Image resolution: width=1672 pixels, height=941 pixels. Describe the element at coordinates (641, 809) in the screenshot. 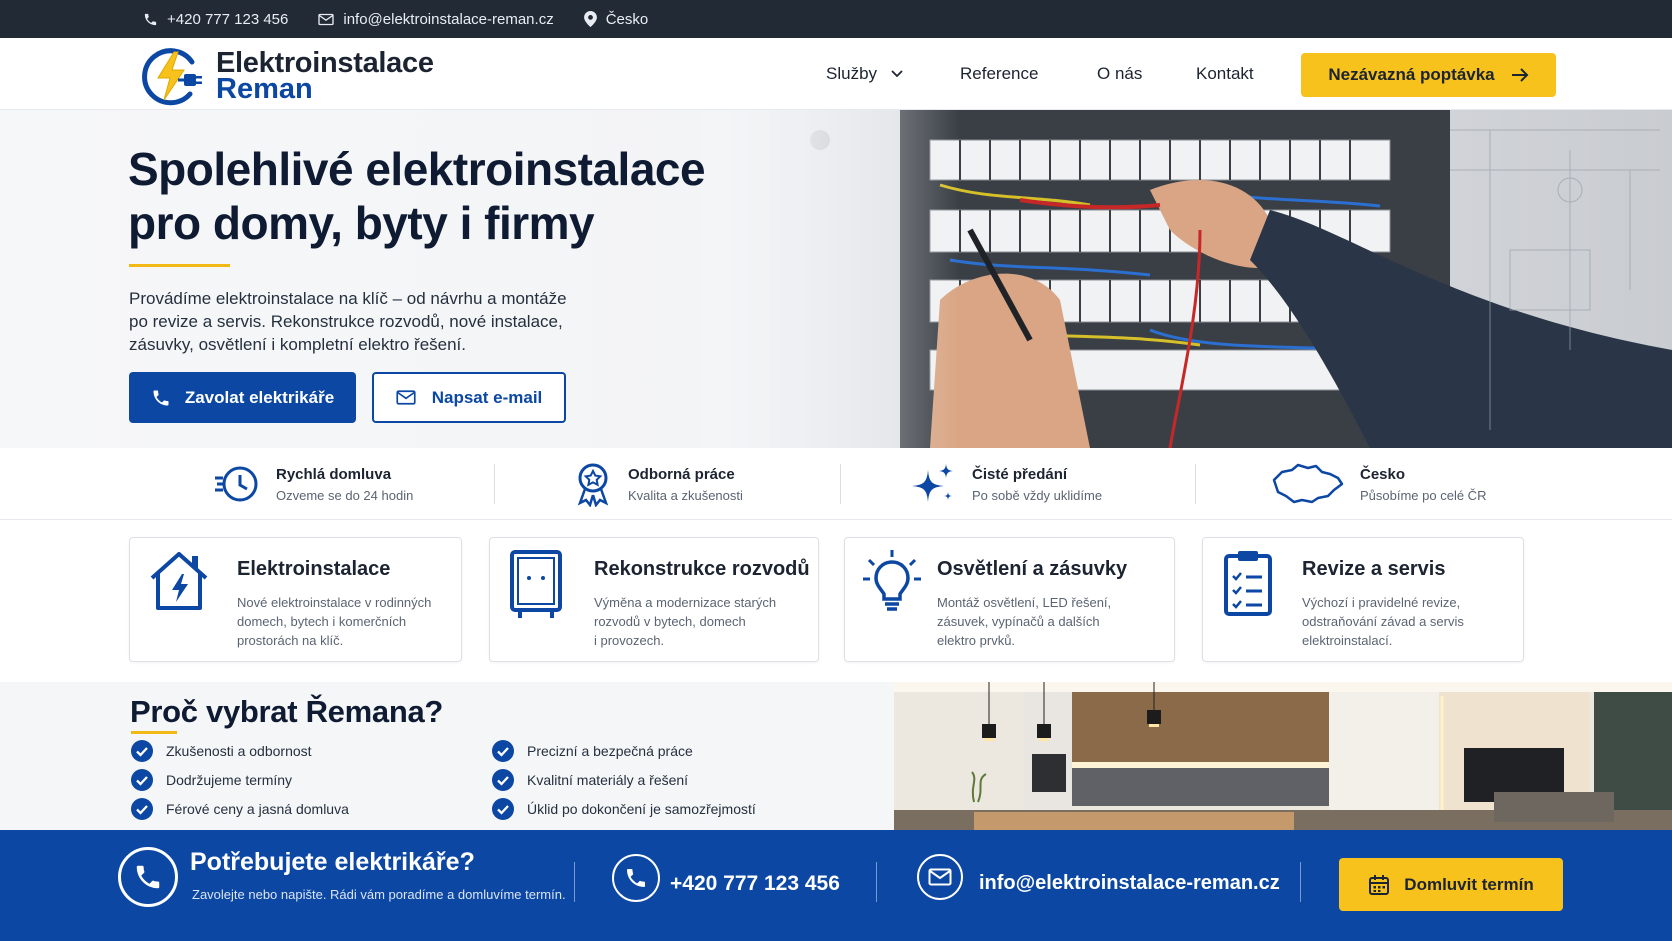

I see `why-item-label: Úklid po dokončení je samozřejmostí` at that location.